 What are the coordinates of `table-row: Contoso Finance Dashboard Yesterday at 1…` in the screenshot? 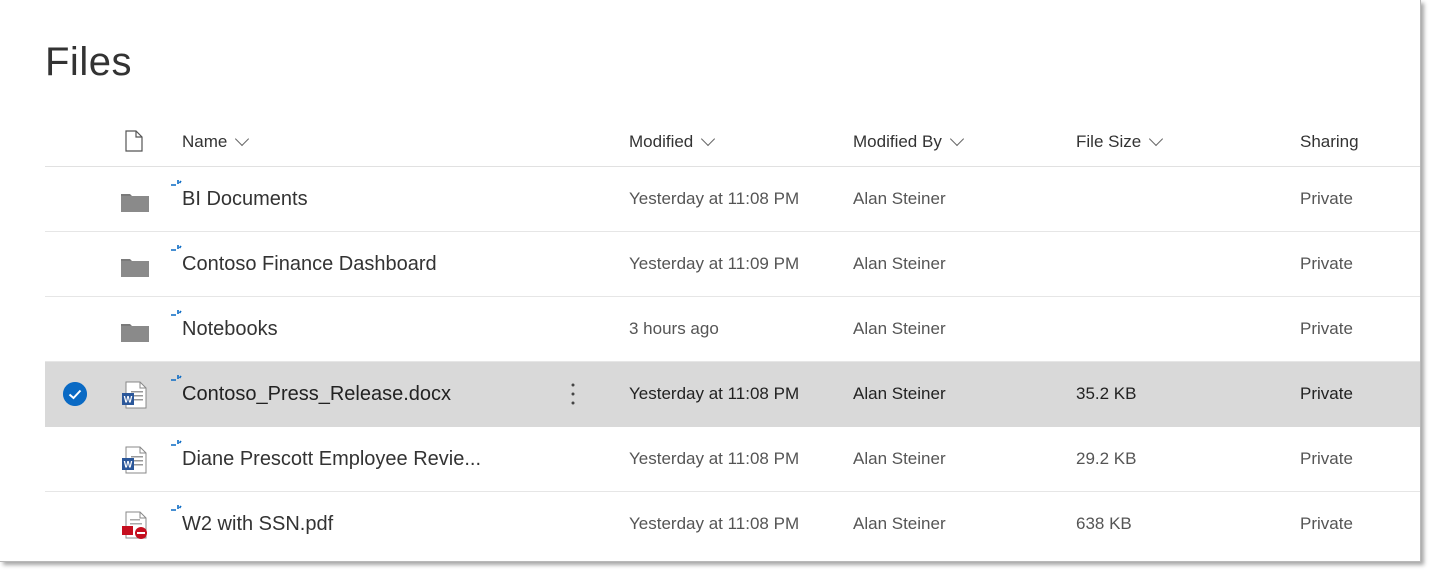 It's located at (732, 264).